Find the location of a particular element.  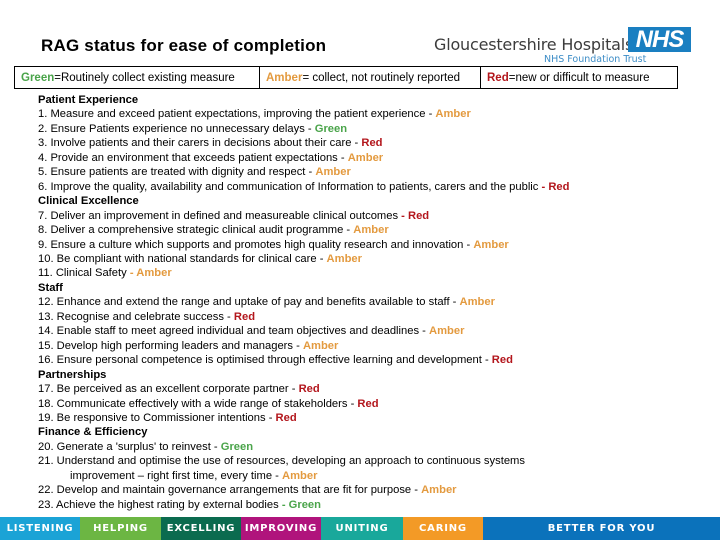

legend-text-red: =new or difficult to measure is located at coordinates (579, 77).